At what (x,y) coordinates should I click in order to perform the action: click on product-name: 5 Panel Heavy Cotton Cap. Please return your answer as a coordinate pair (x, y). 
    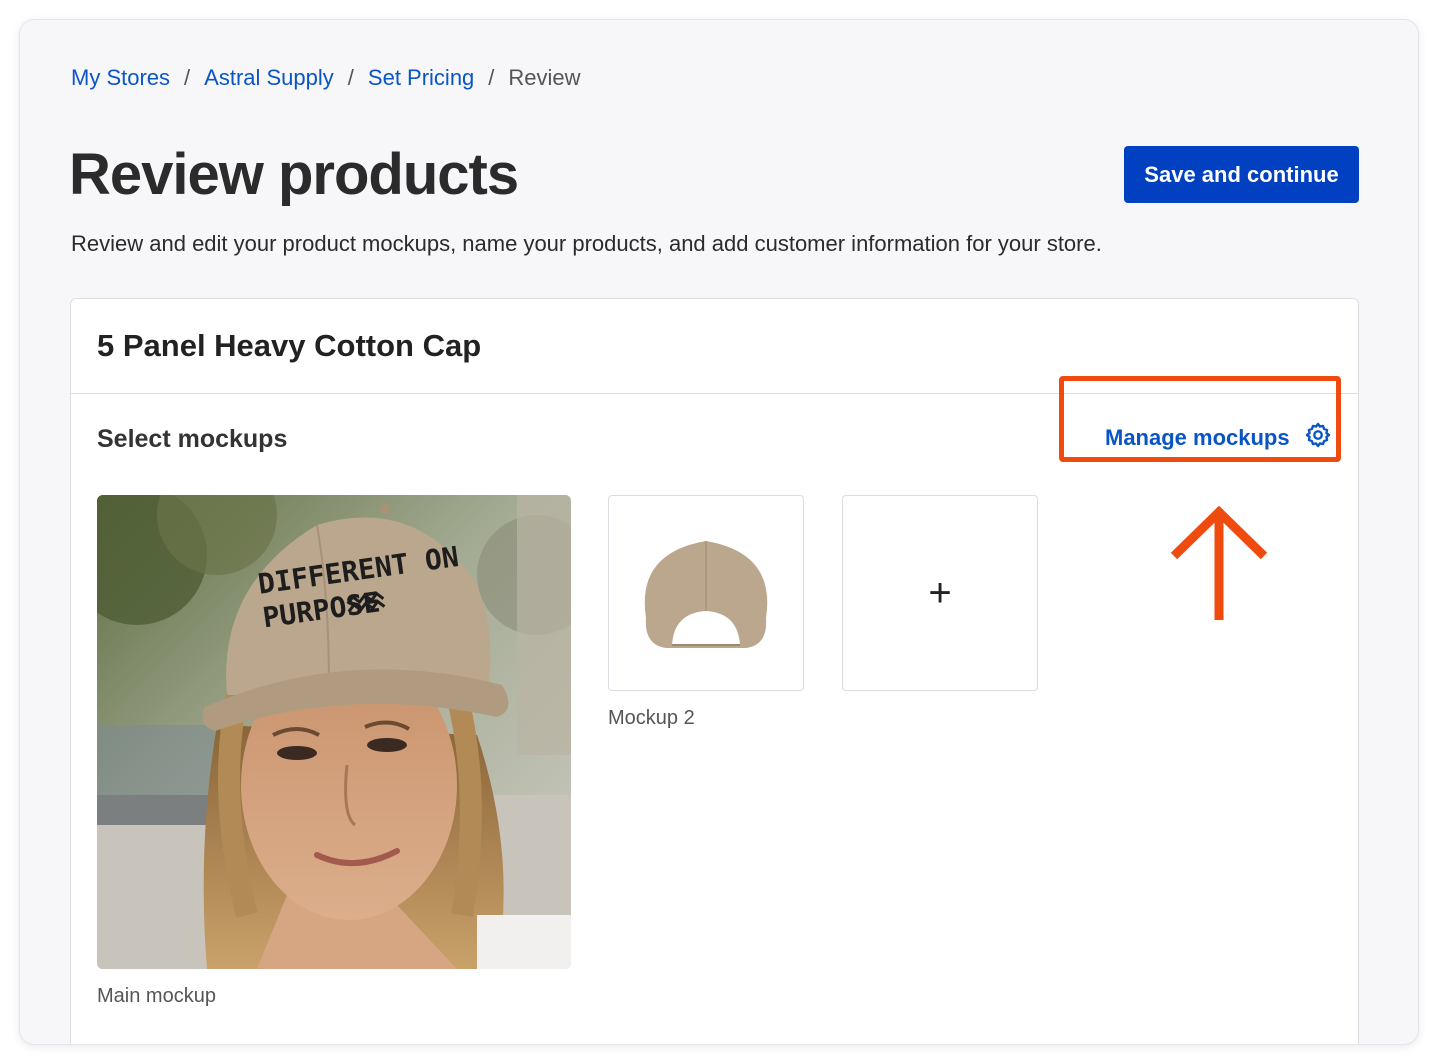
    Looking at the image, I should click on (289, 345).